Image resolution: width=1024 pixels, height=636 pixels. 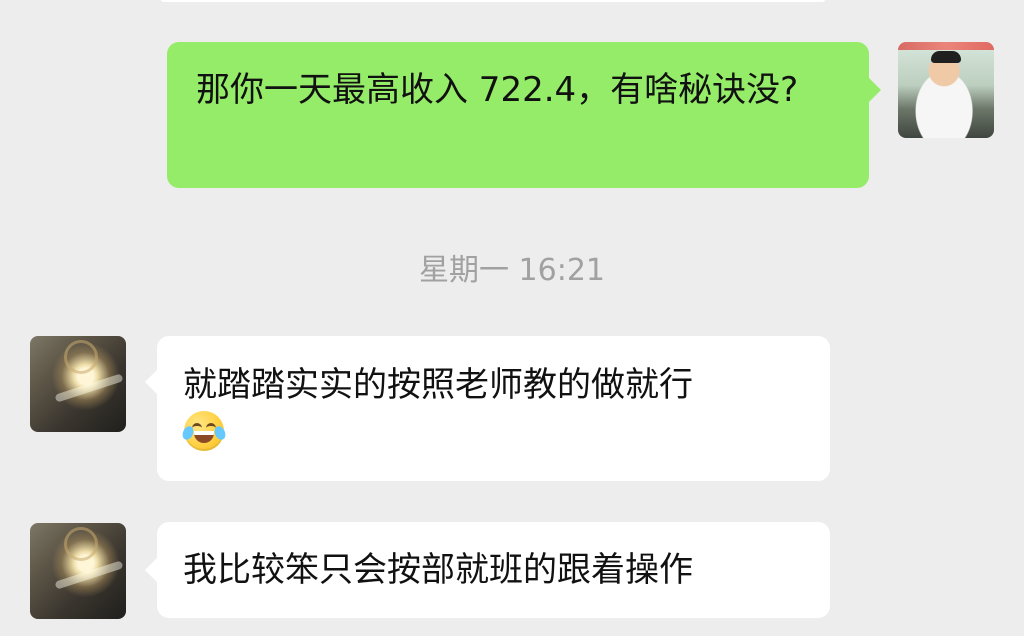 What do you see at coordinates (211, 427) in the screenshot?
I see `emoji-eye-right` at bounding box center [211, 427].